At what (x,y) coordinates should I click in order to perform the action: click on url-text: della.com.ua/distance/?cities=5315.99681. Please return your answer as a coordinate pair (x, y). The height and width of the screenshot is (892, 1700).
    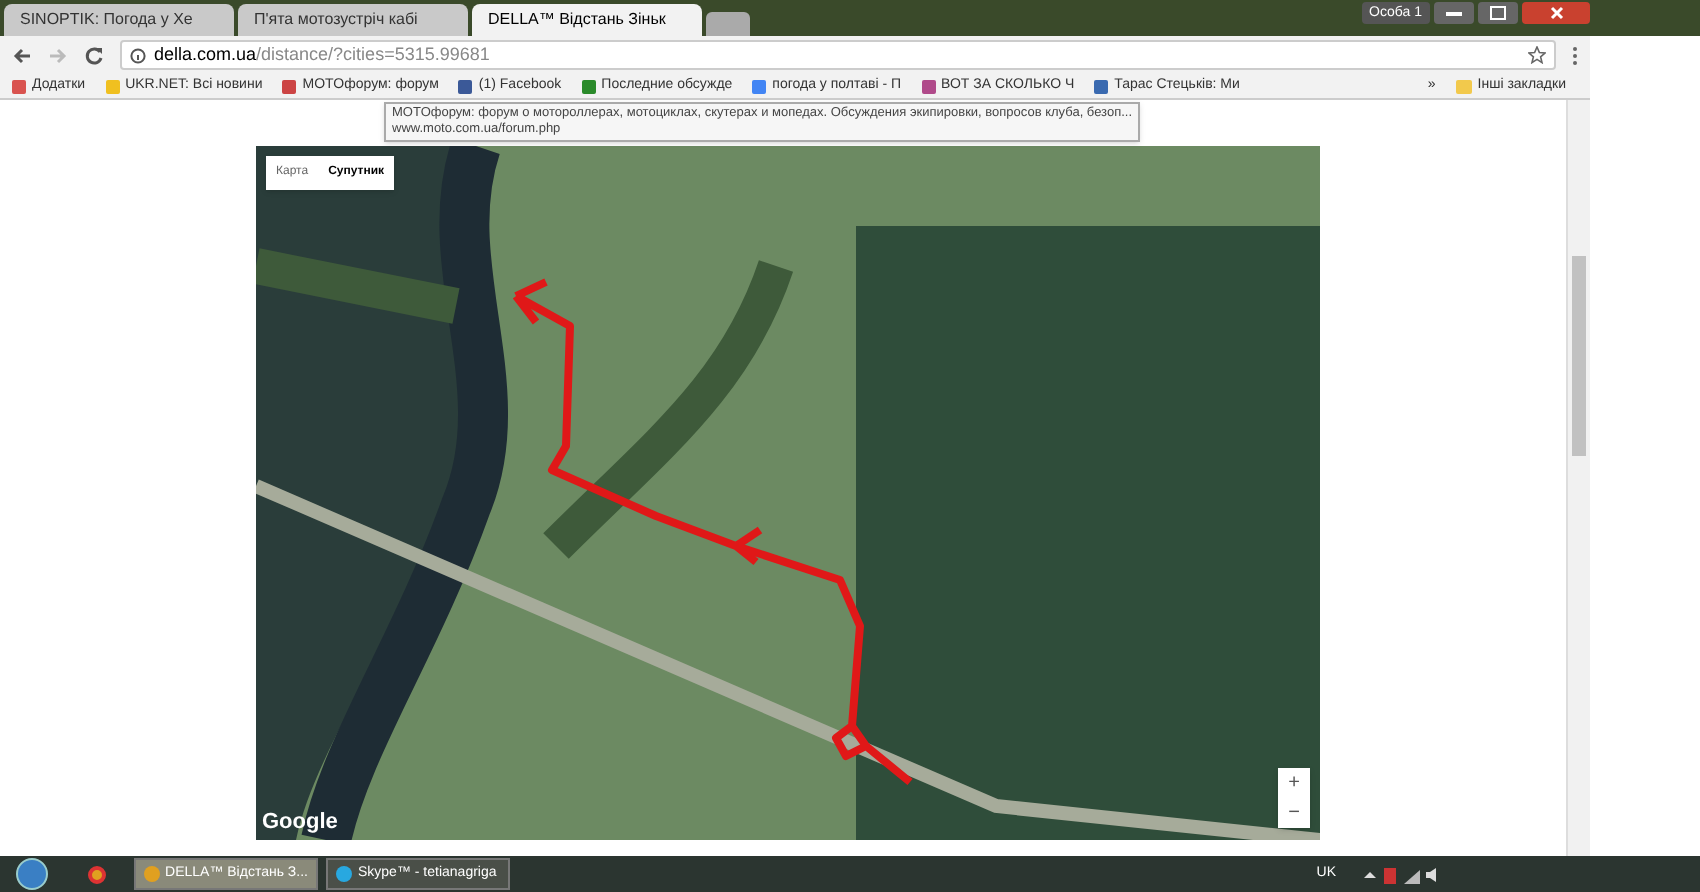
    Looking at the image, I should click on (322, 54).